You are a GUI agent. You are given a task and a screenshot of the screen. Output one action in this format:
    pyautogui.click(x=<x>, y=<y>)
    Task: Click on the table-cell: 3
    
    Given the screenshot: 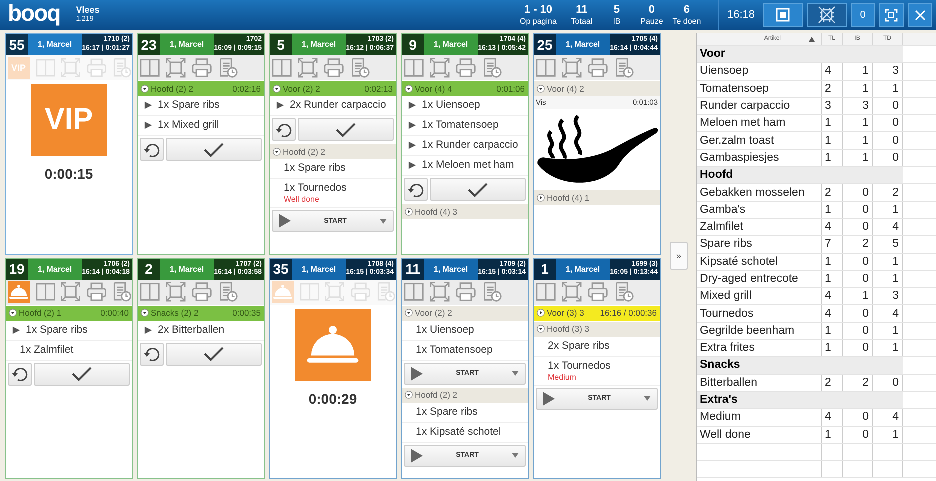 What is the action you would take?
    pyautogui.click(x=888, y=71)
    